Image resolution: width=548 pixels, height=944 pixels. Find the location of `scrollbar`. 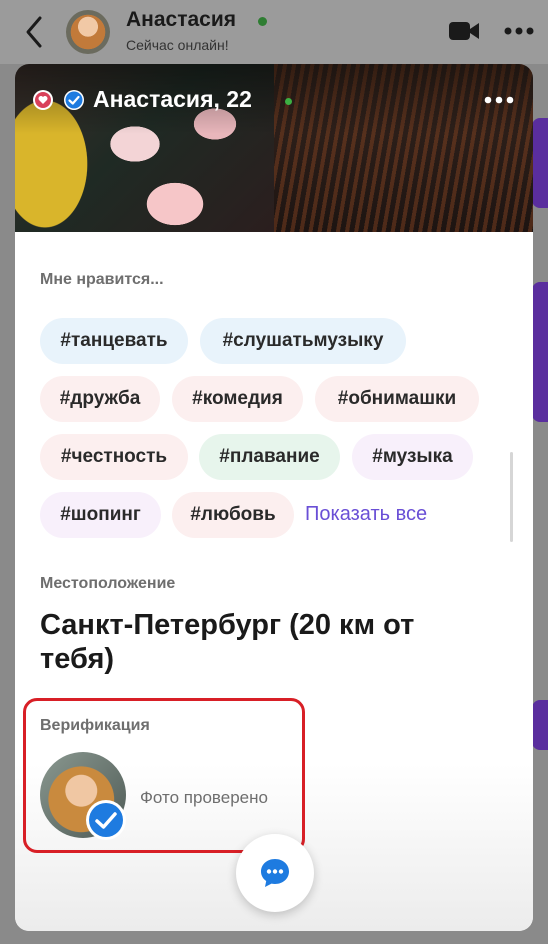

scrollbar is located at coordinates (511, 497).